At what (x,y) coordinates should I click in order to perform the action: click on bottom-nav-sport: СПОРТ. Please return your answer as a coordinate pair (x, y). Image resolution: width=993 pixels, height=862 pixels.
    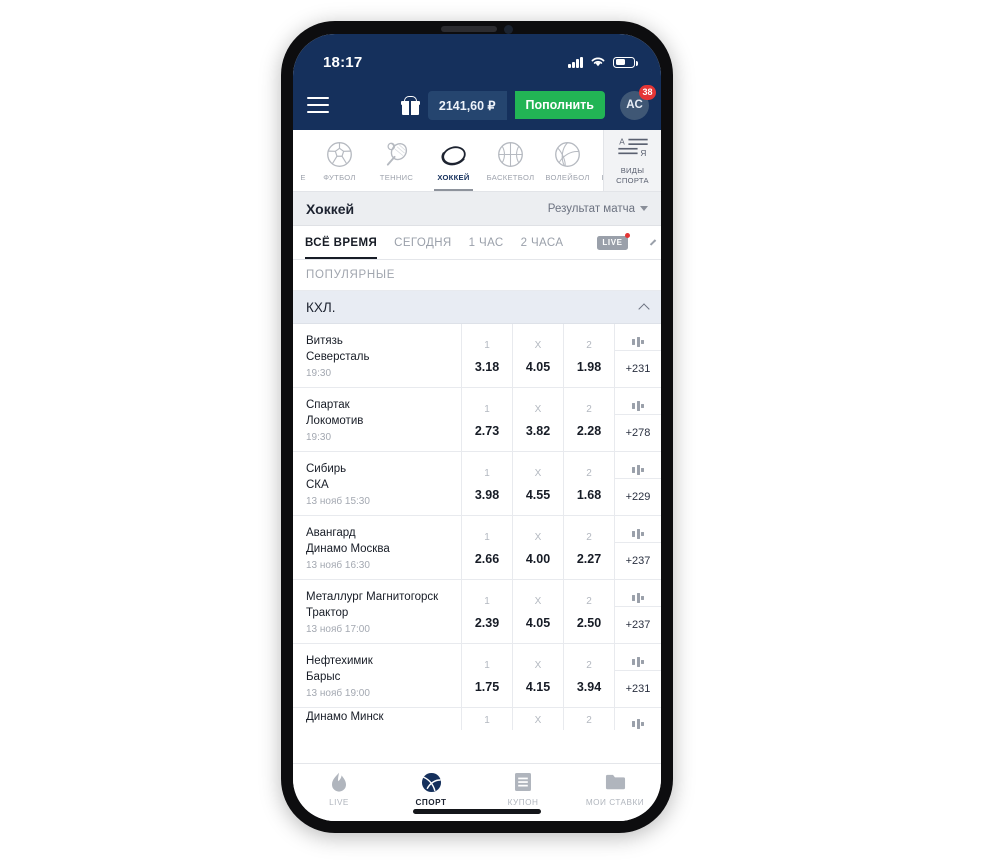
    Looking at the image, I should click on (431, 789).